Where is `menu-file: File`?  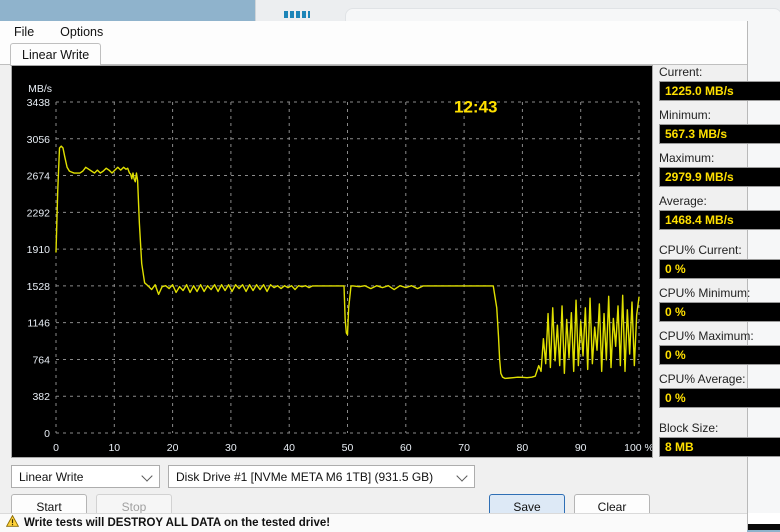 menu-file: File is located at coordinates (24, 32).